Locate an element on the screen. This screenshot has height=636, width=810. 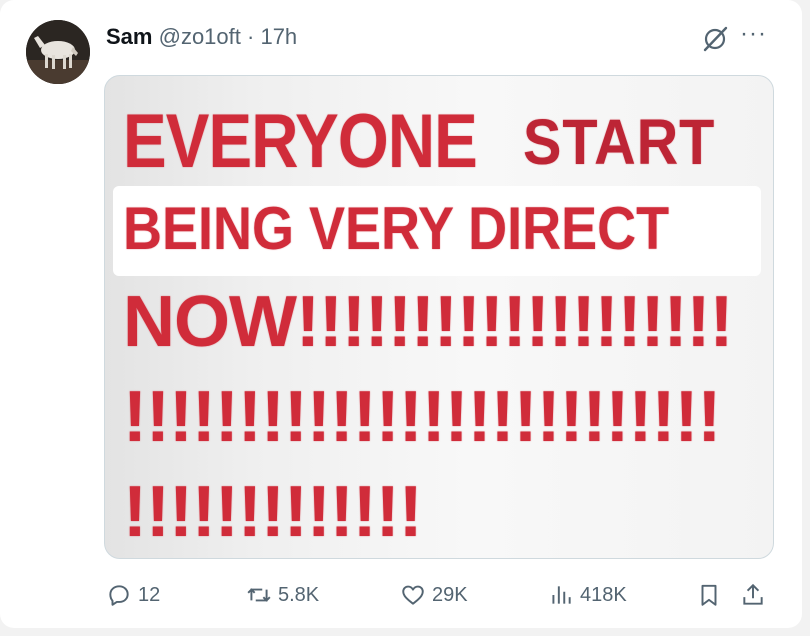
author-handle: @zo1oft is located at coordinates (200, 36).